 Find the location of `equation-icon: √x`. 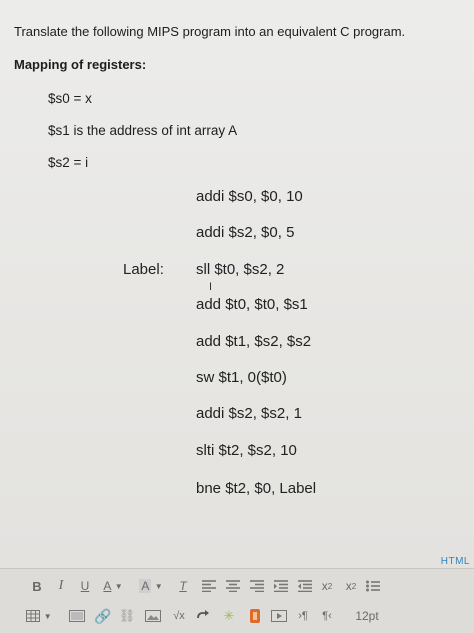

equation-icon: √x is located at coordinates (179, 616).